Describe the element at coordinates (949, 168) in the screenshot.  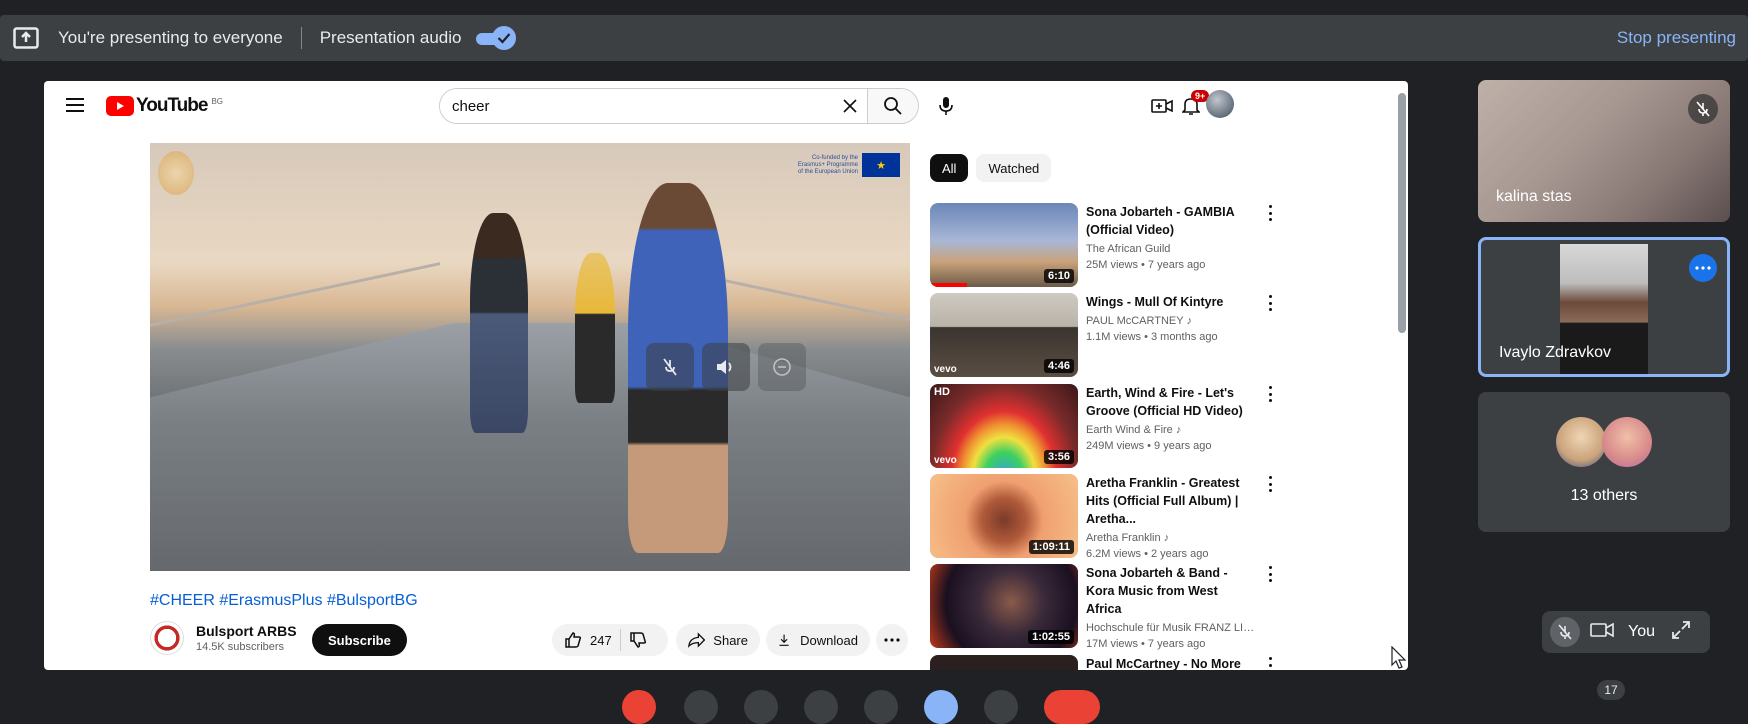
I see `chip-all: All` at that location.